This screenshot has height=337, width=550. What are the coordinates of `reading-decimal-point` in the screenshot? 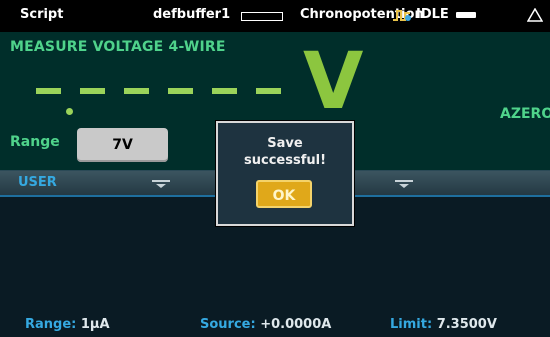 It's located at (69, 111).